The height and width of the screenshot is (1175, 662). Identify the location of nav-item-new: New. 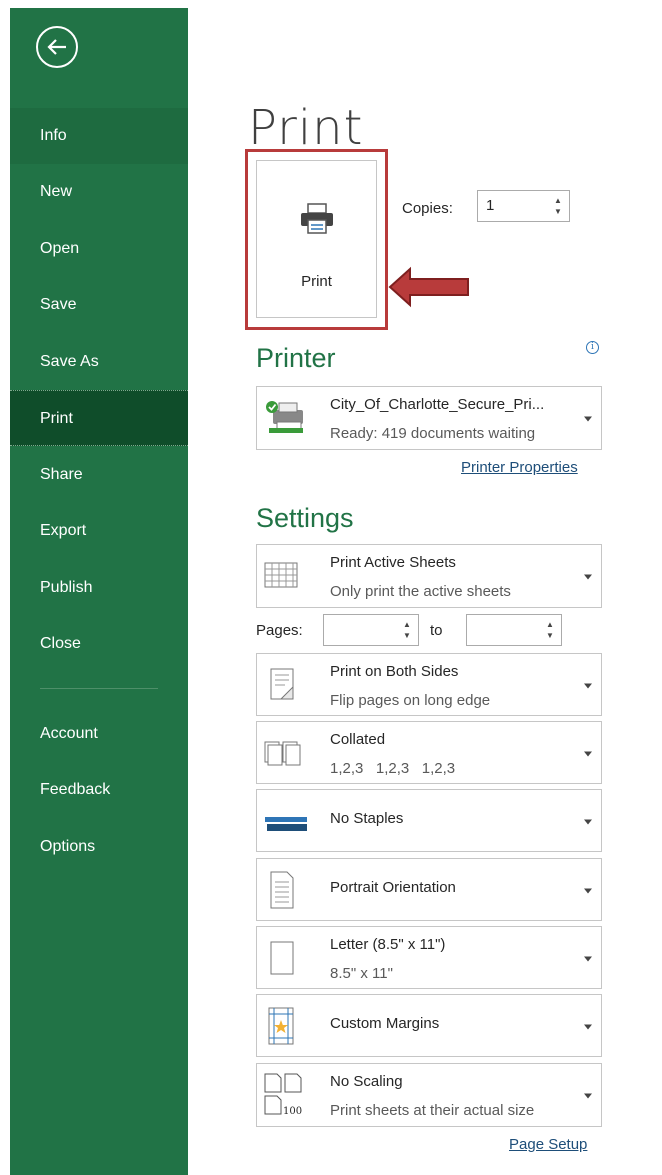
(99, 192).